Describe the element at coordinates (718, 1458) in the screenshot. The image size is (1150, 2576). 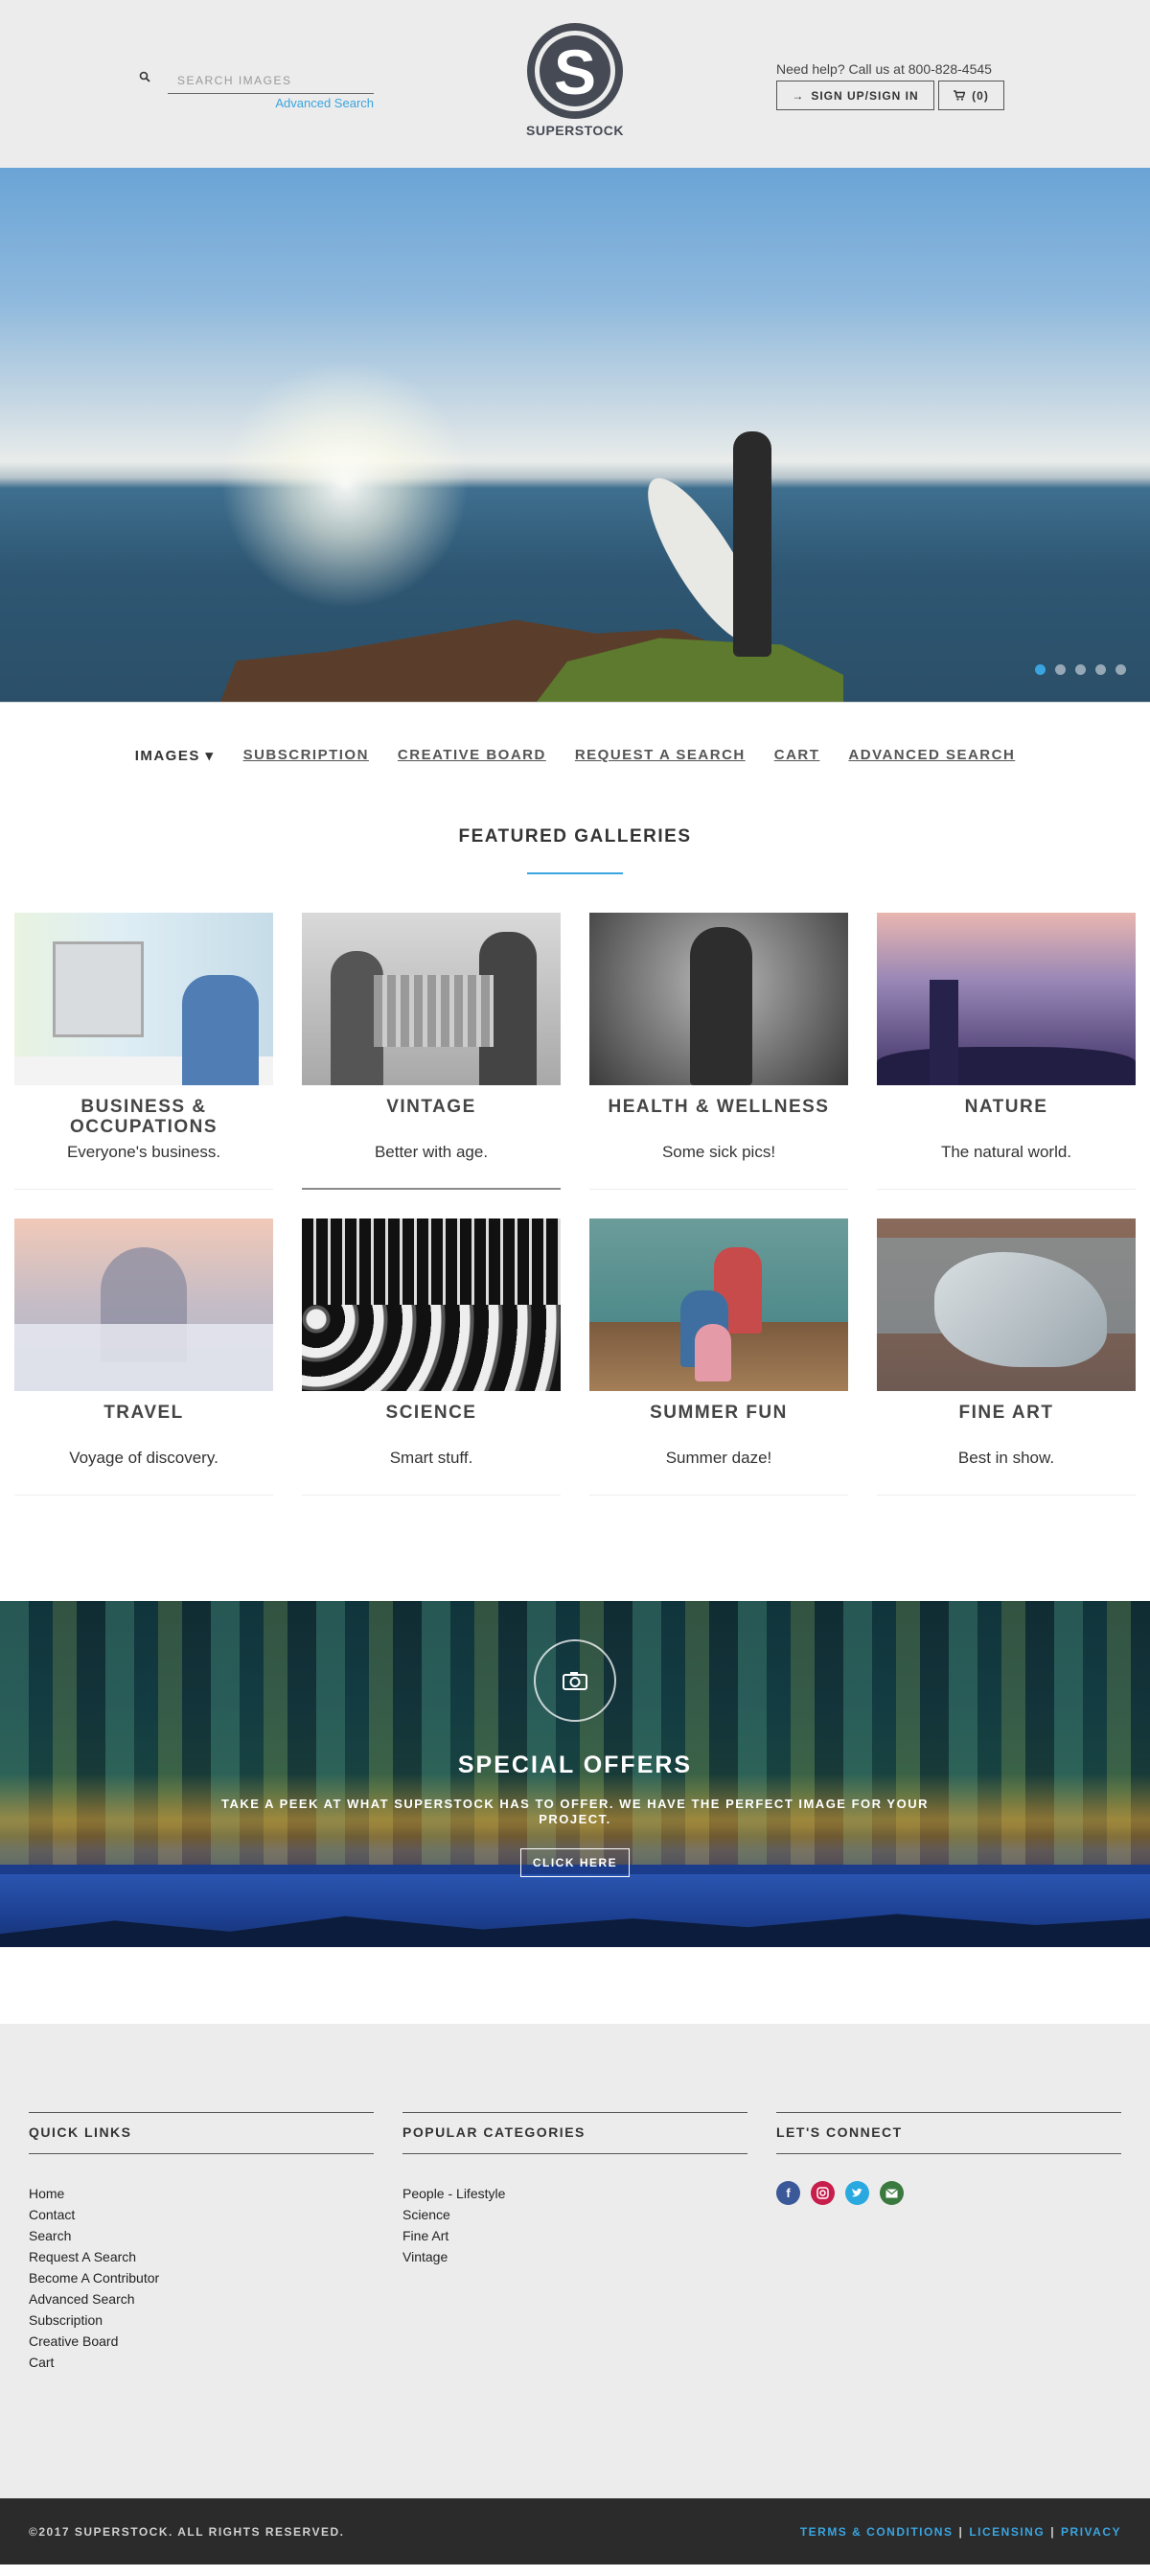
I see `gallery-desc: Summer daze!` at that location.